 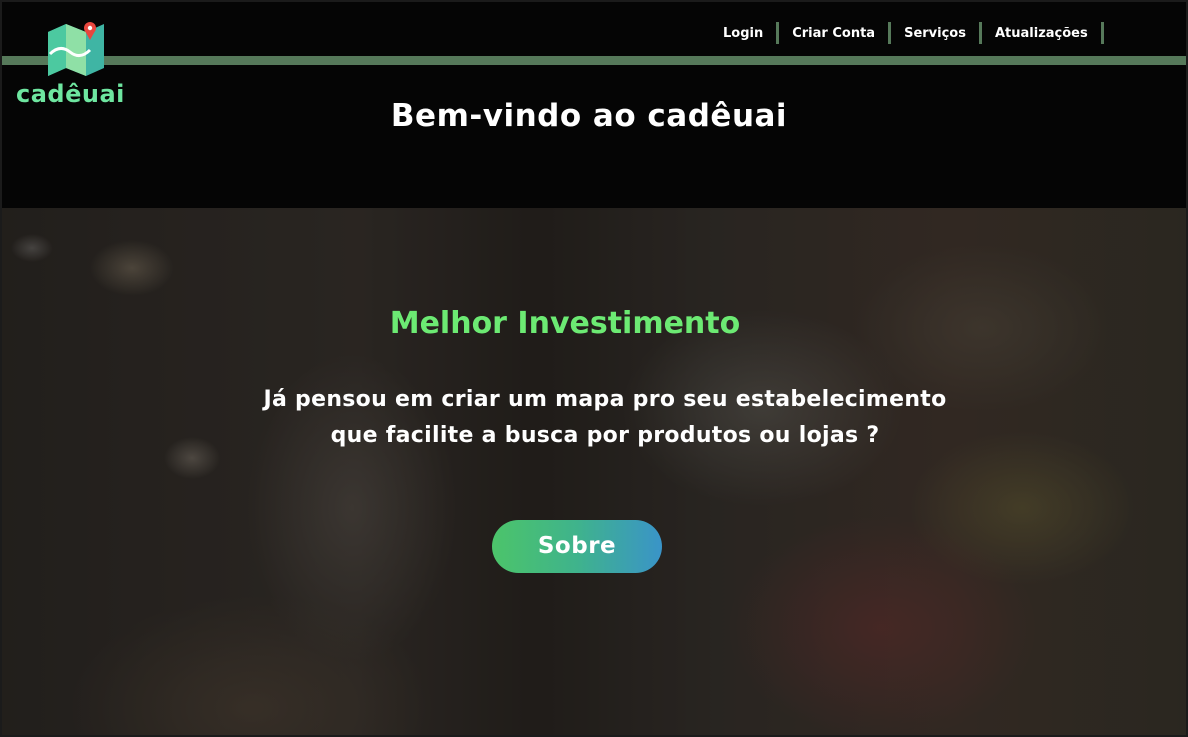 What do you see at coordinates (1102, 33) in the screenshot?
I see `nav-separator` at bounding box center [1102, 33].